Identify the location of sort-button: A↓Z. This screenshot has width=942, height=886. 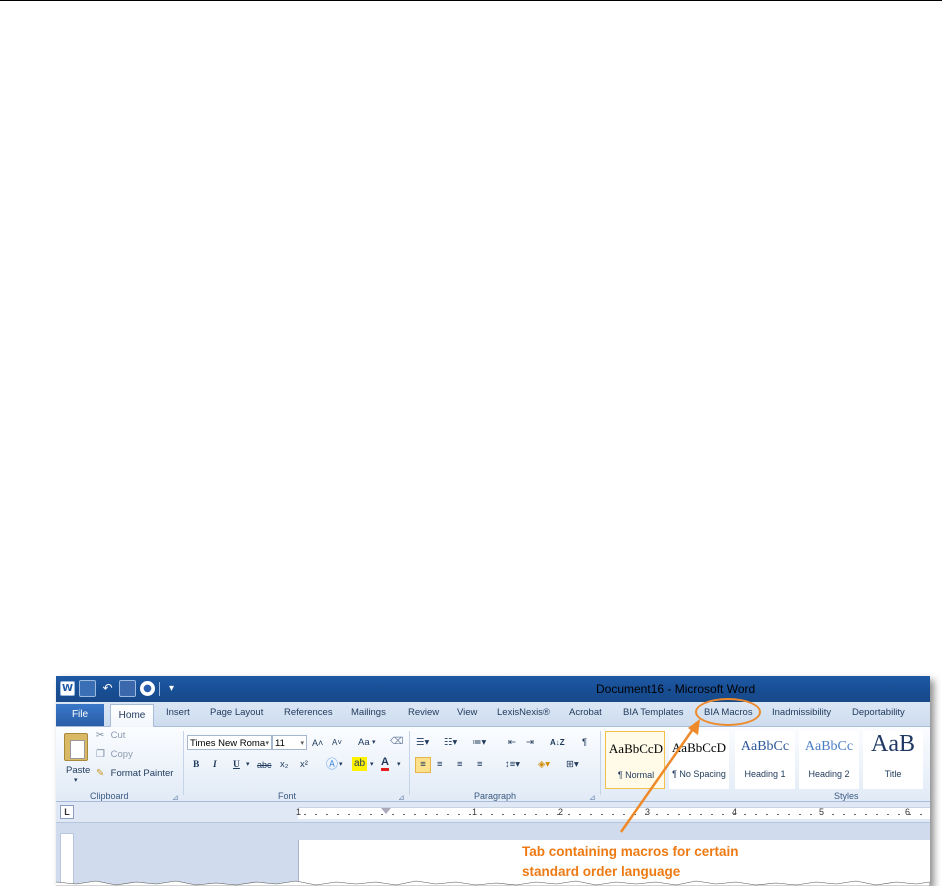
(557, 743).